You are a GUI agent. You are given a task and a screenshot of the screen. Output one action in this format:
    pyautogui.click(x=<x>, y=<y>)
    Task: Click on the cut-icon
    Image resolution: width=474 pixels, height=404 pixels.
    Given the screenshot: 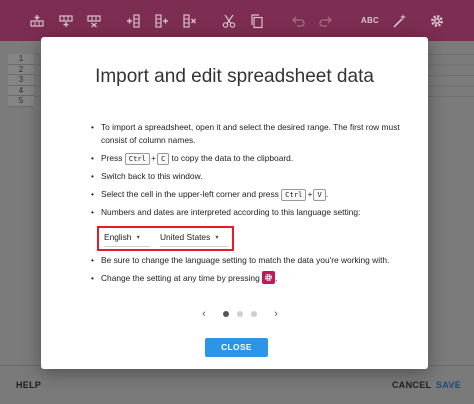 What is the action you would take?
    pyautogui.click(x=229, y=21)
    